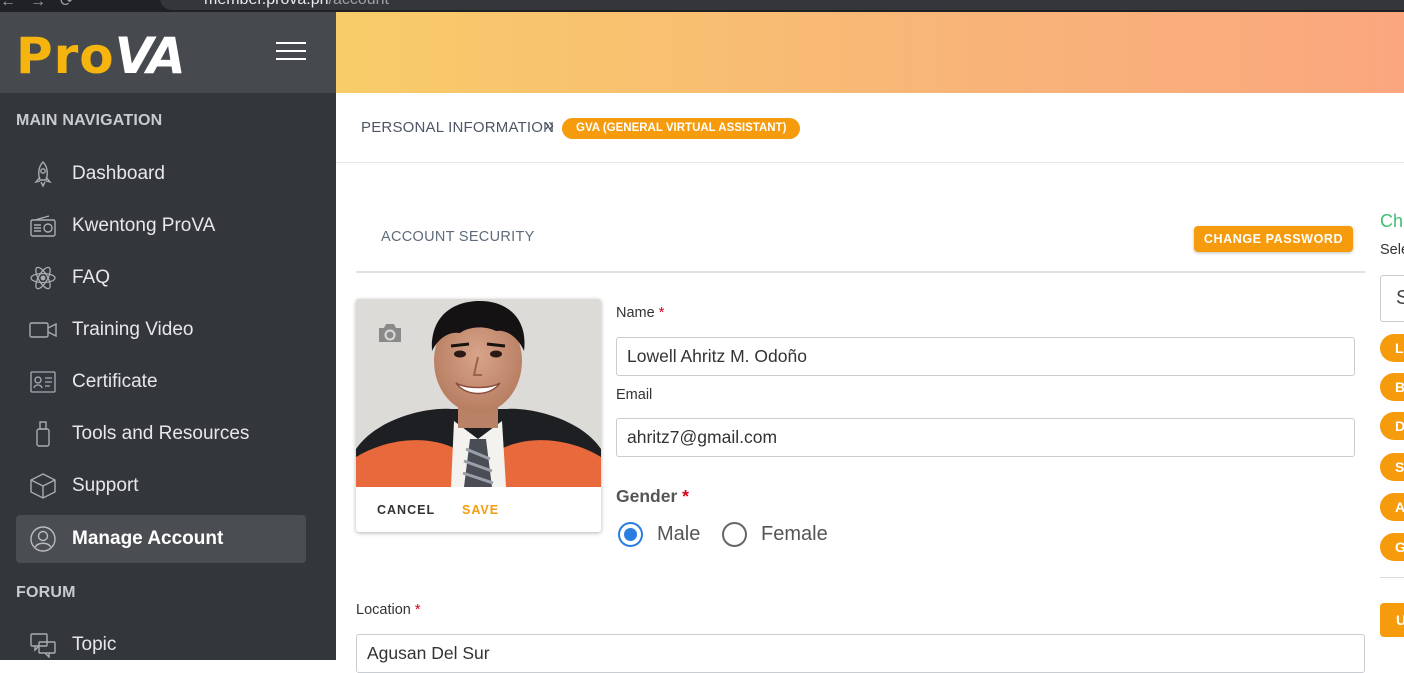  What do you see at coordinates (91, 277) in the screenshot?
I see `sidebar-item-label: FAQ` at bounding box center [91, 277].